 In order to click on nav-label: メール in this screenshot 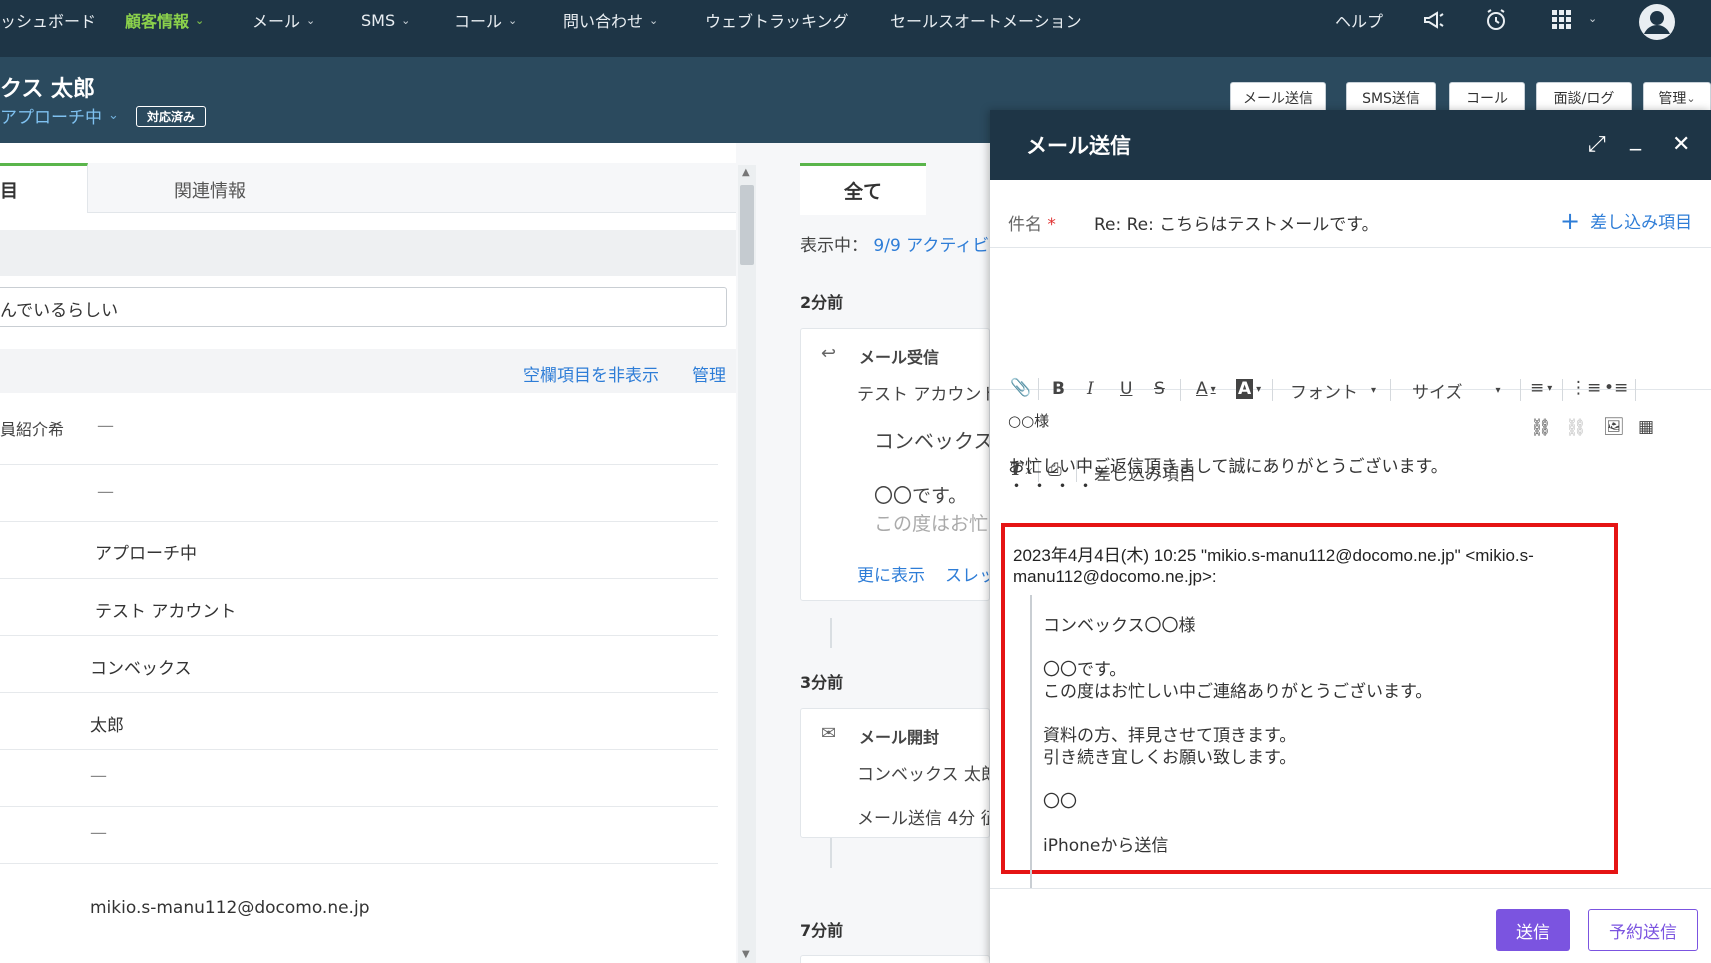, I will do `click(276, 21)`.